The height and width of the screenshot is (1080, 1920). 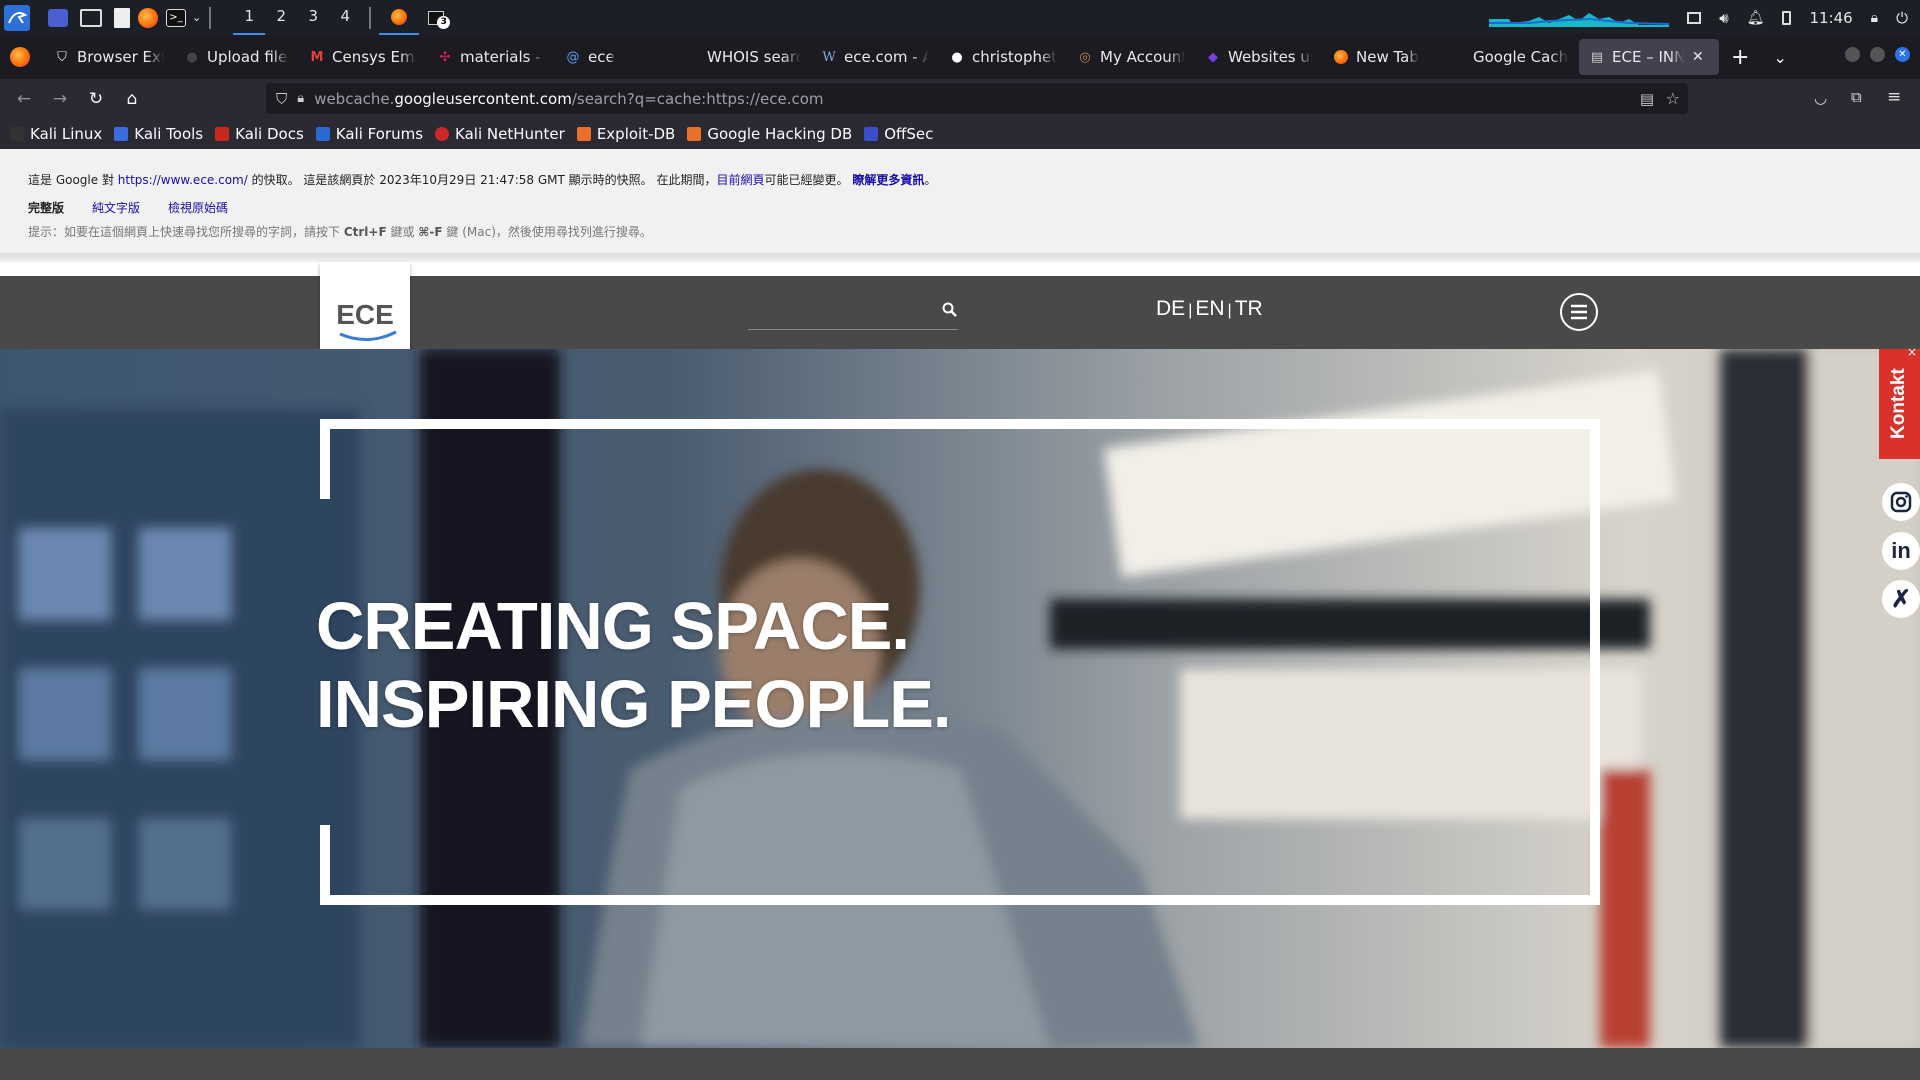 What do you see at coordinates (960, 17) in the screenshot?
I see `system-taskbar: >_ ⌄ 1 2 3 4 3 🔊︎ 🔔︎ 11:46 🔒︎ ⏻` at bounding box center [960, 17].